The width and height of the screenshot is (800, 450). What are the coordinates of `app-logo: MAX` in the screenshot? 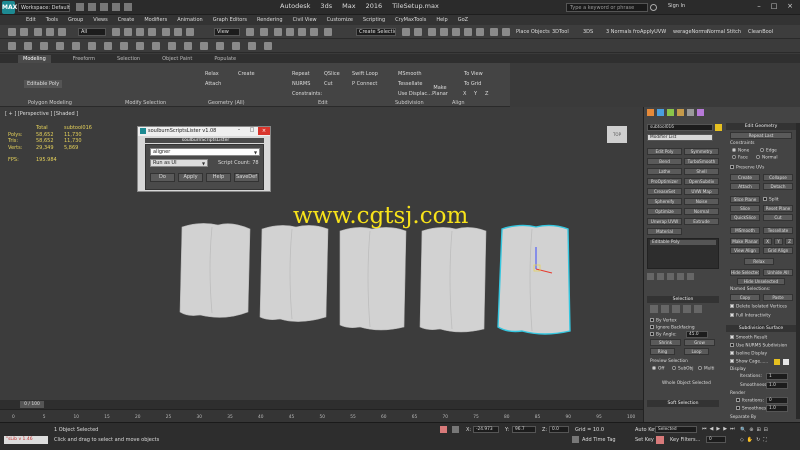 It's located at (9, 7).